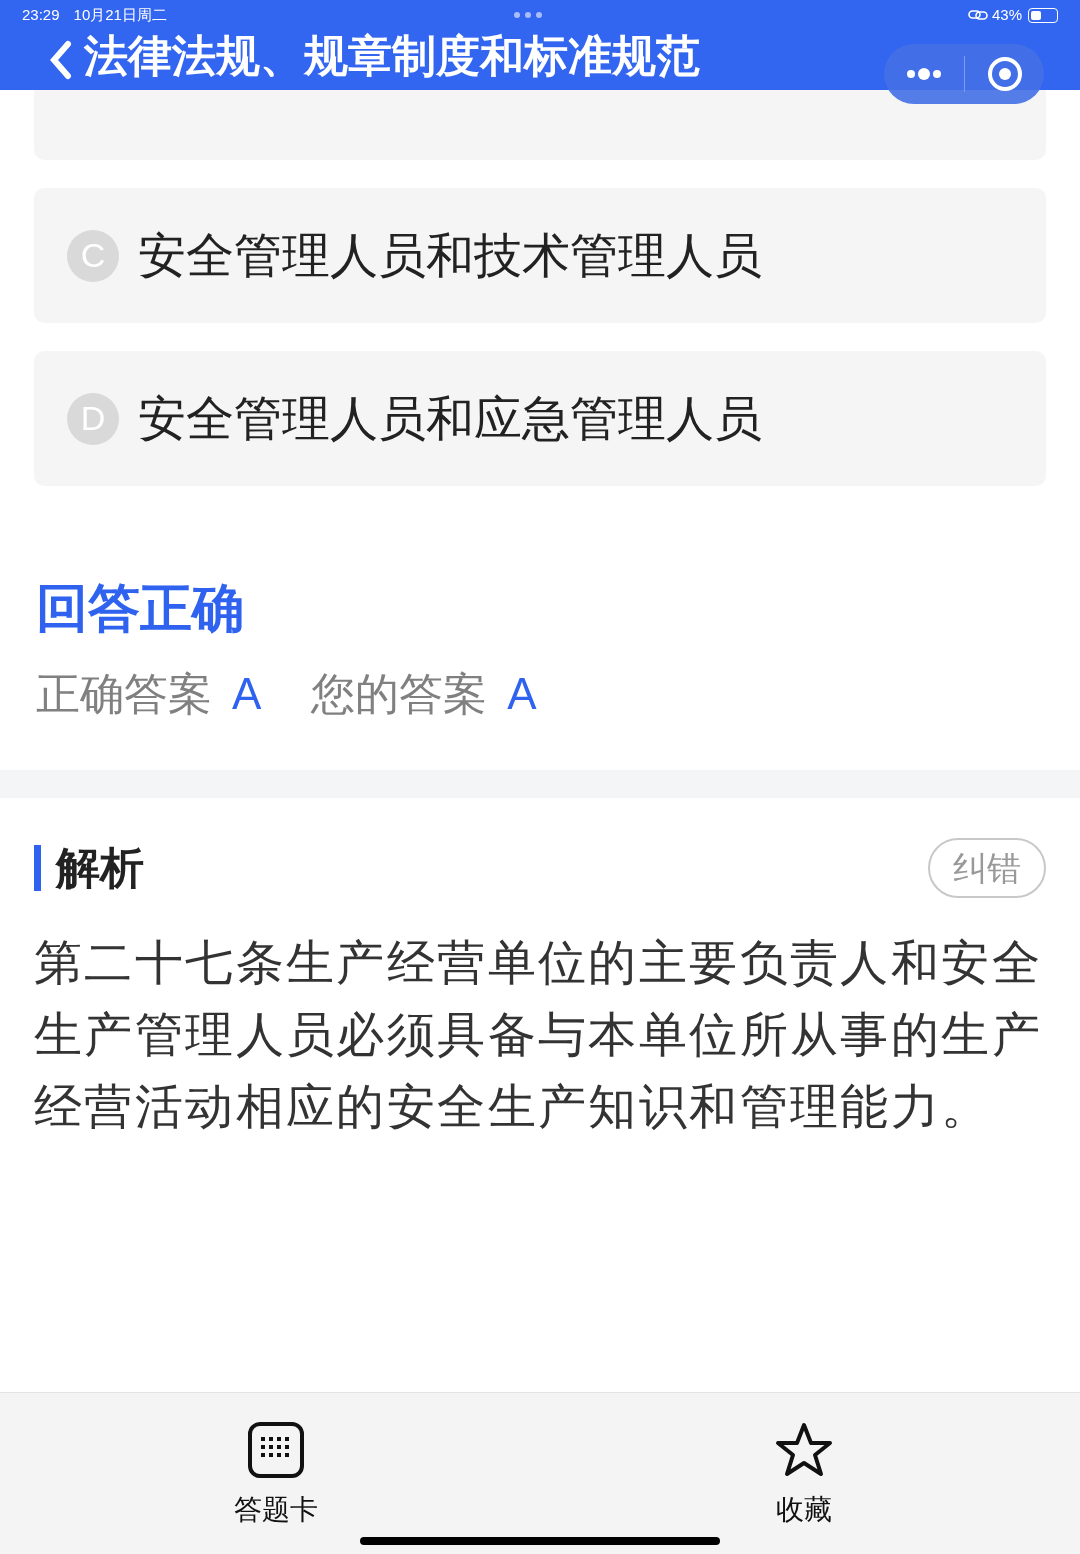 This screenshot has height=1554, width=1080. Describe the element at coordinates (247, 694) in the screenshot. I see `correct-answer-value: A` at that location.